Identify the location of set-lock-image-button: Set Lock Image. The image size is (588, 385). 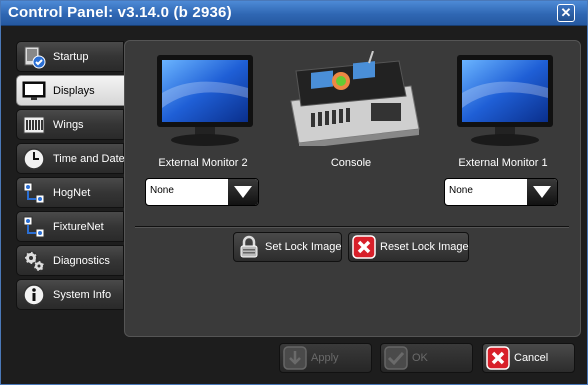
(287, 247).